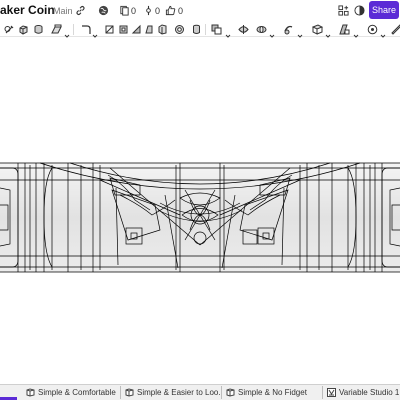 This screenshot has height=400, width=400. Describe the element at coordinates (369, 392) in the screenshot. I see `tab-label: Variable Studio 1` at that location.